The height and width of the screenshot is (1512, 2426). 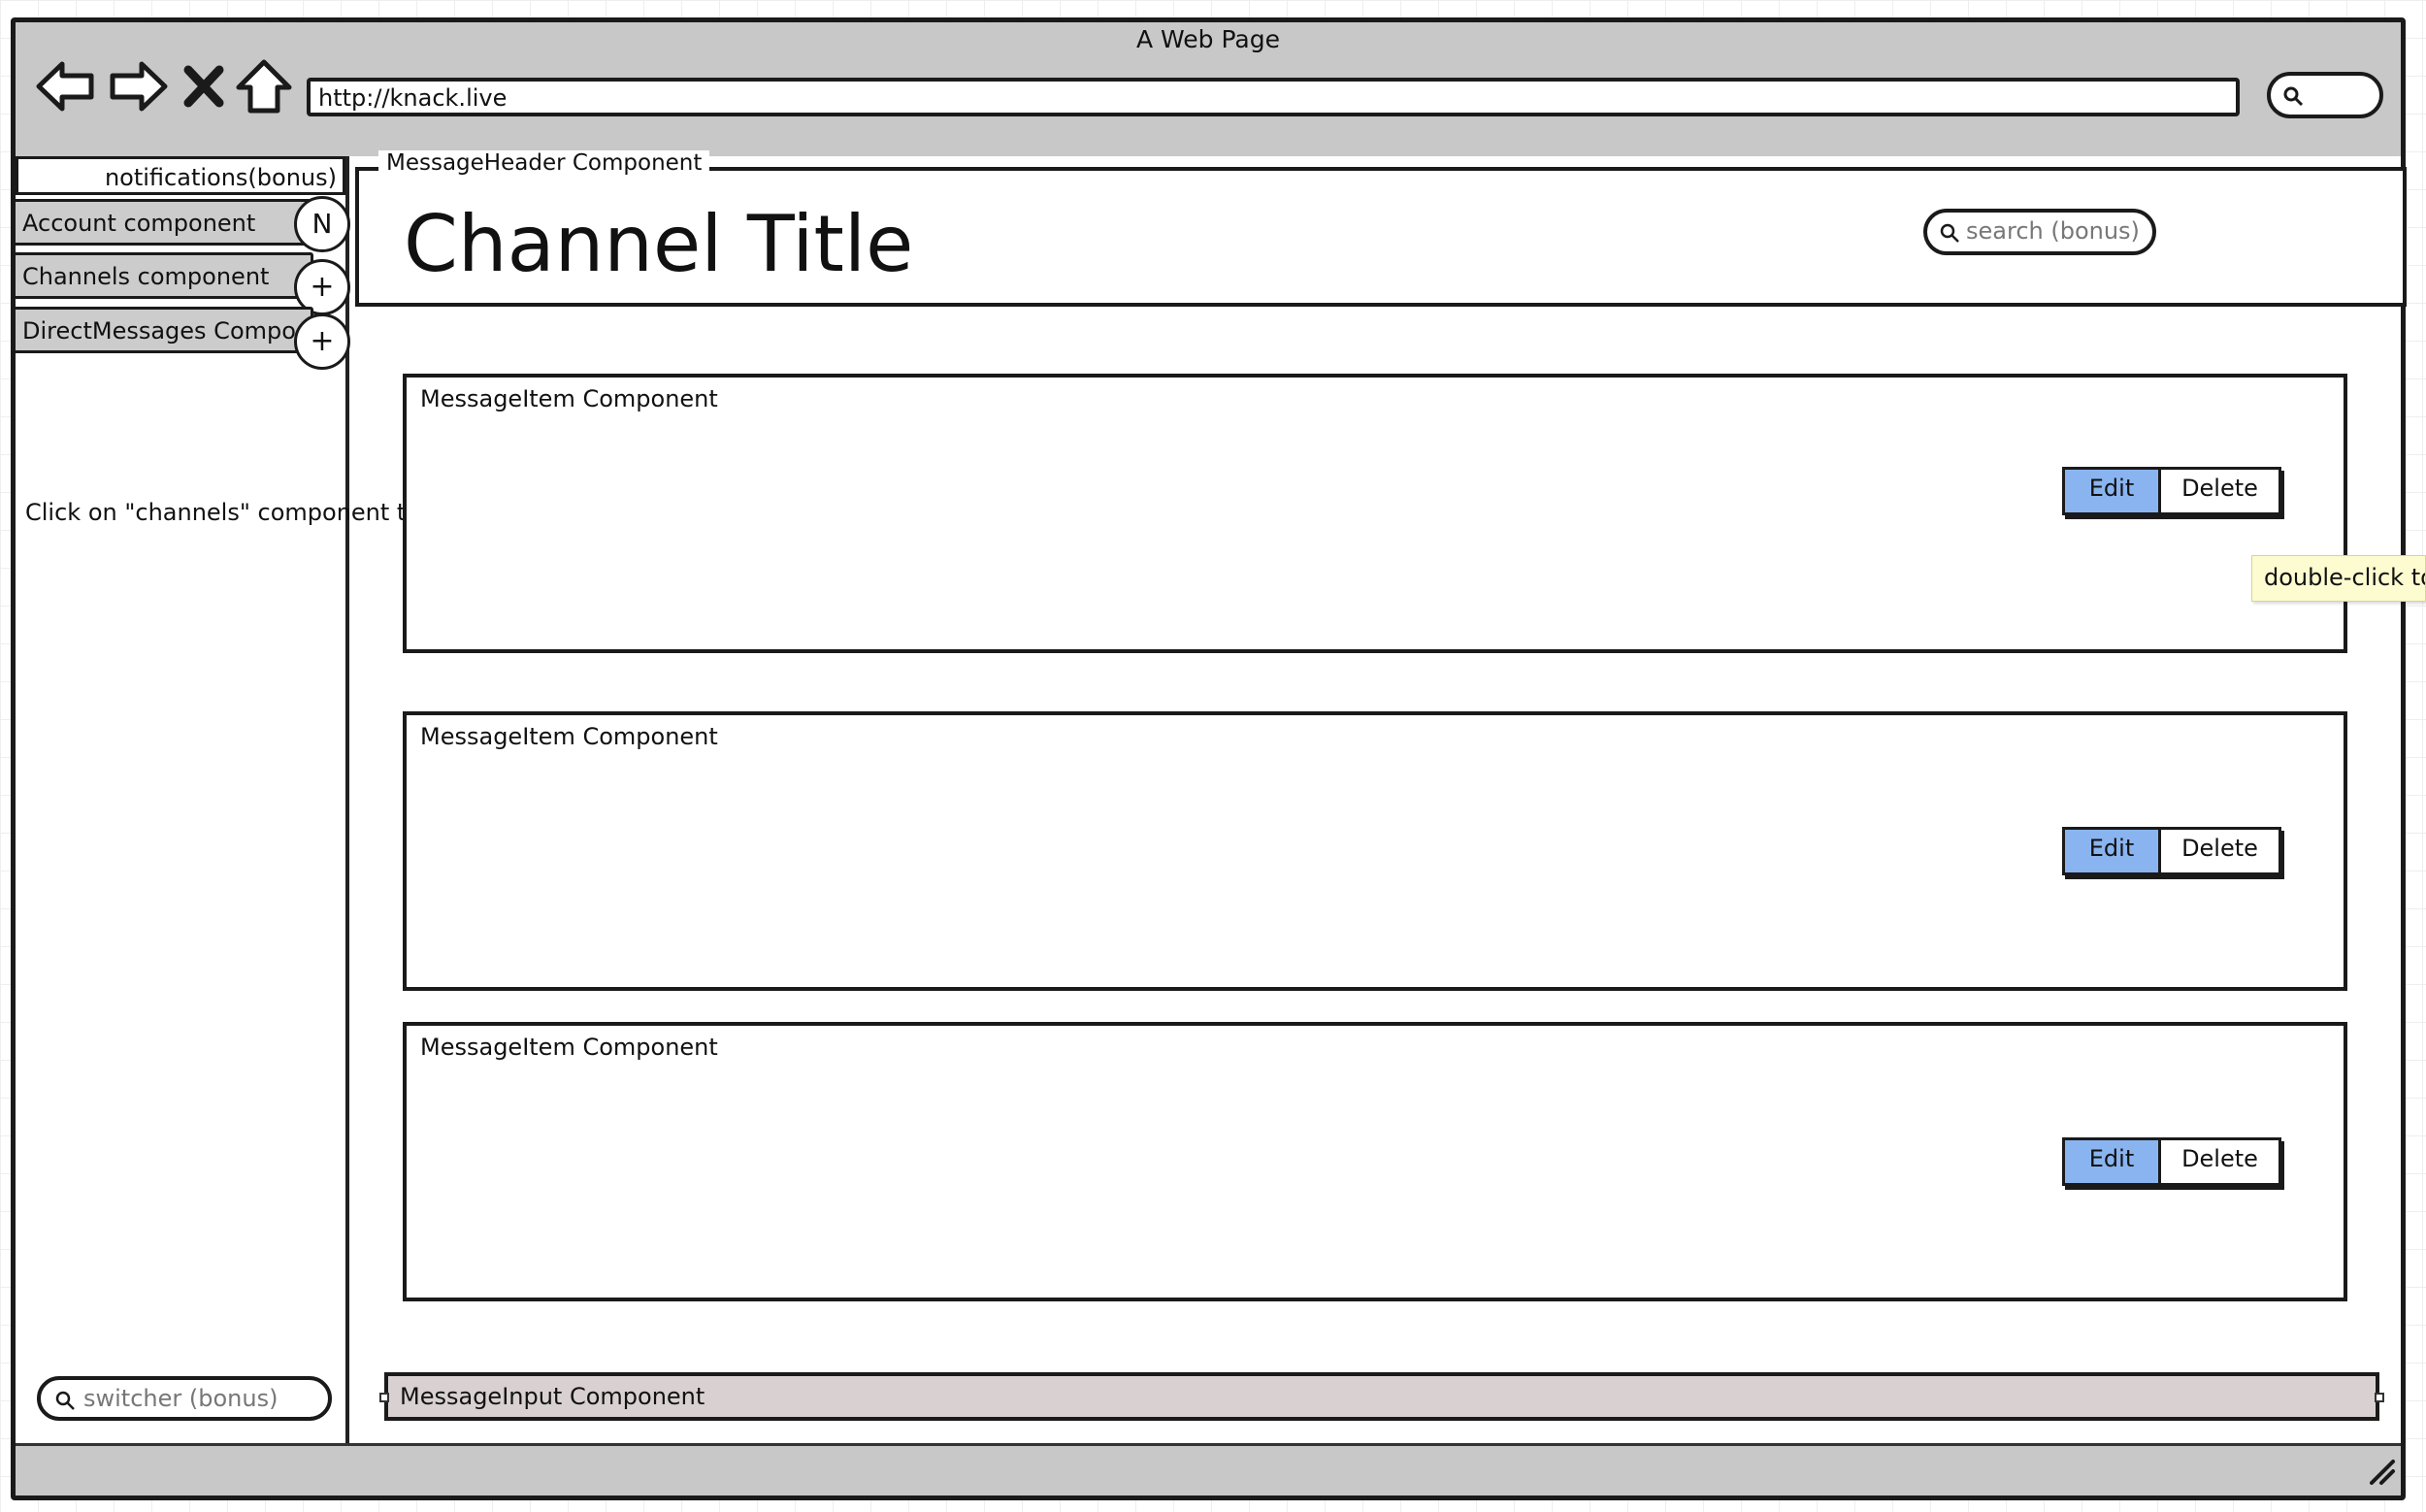 What do you see at coordinates (203, 86) in the screenshot?
I see `close-x-icon` at bounding box center [203, 86].